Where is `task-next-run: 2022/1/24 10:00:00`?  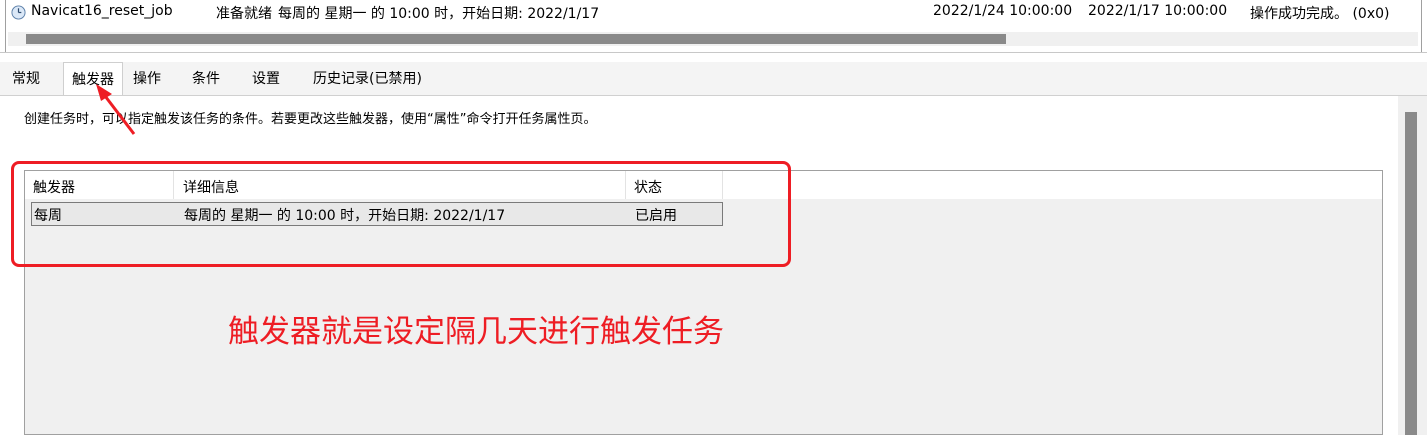
task-next-run: 2022/1/24 10:00:00 is located at coordinates (1003, 11).